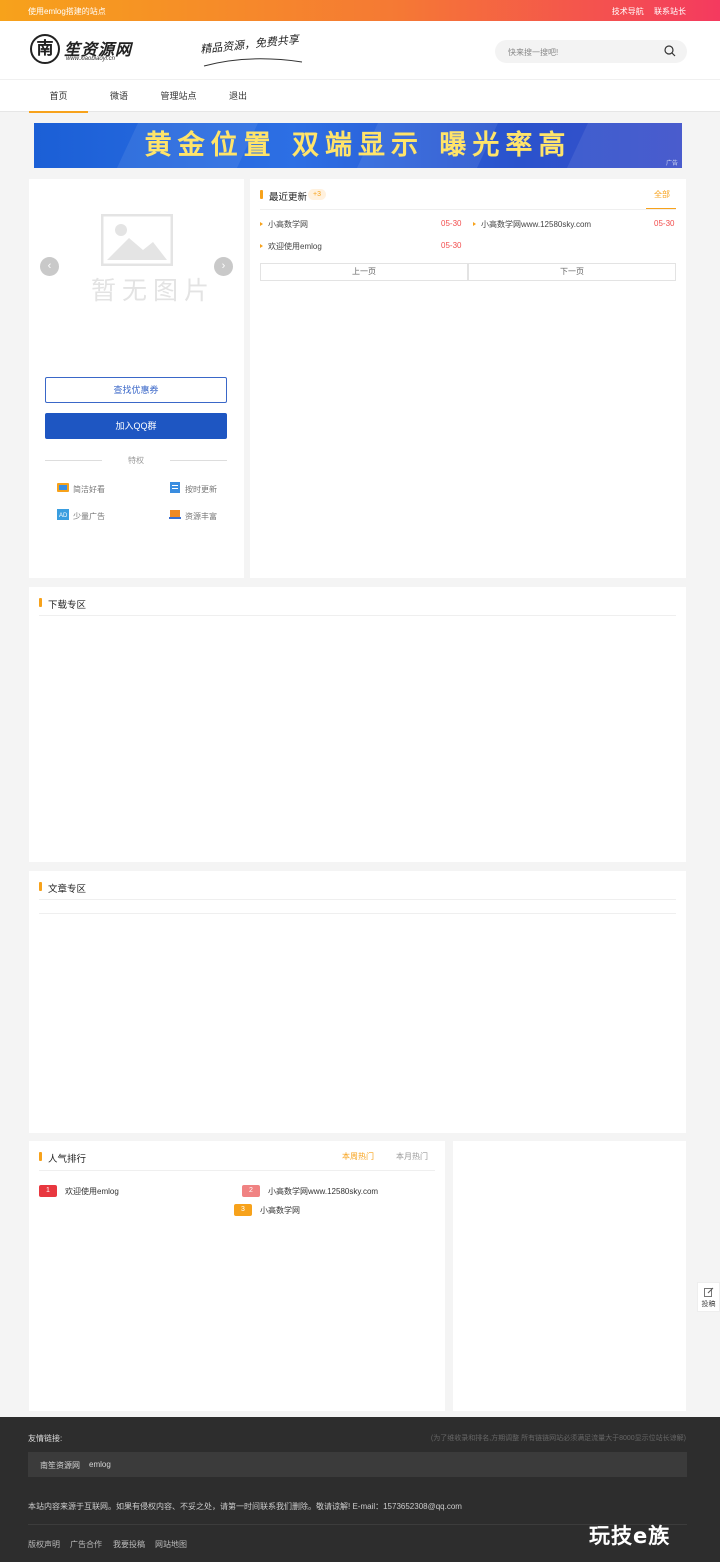  What do you see at coordinates (175, 487) in the screenshot?
I see `document-icon` at bounding box center [175, 487].